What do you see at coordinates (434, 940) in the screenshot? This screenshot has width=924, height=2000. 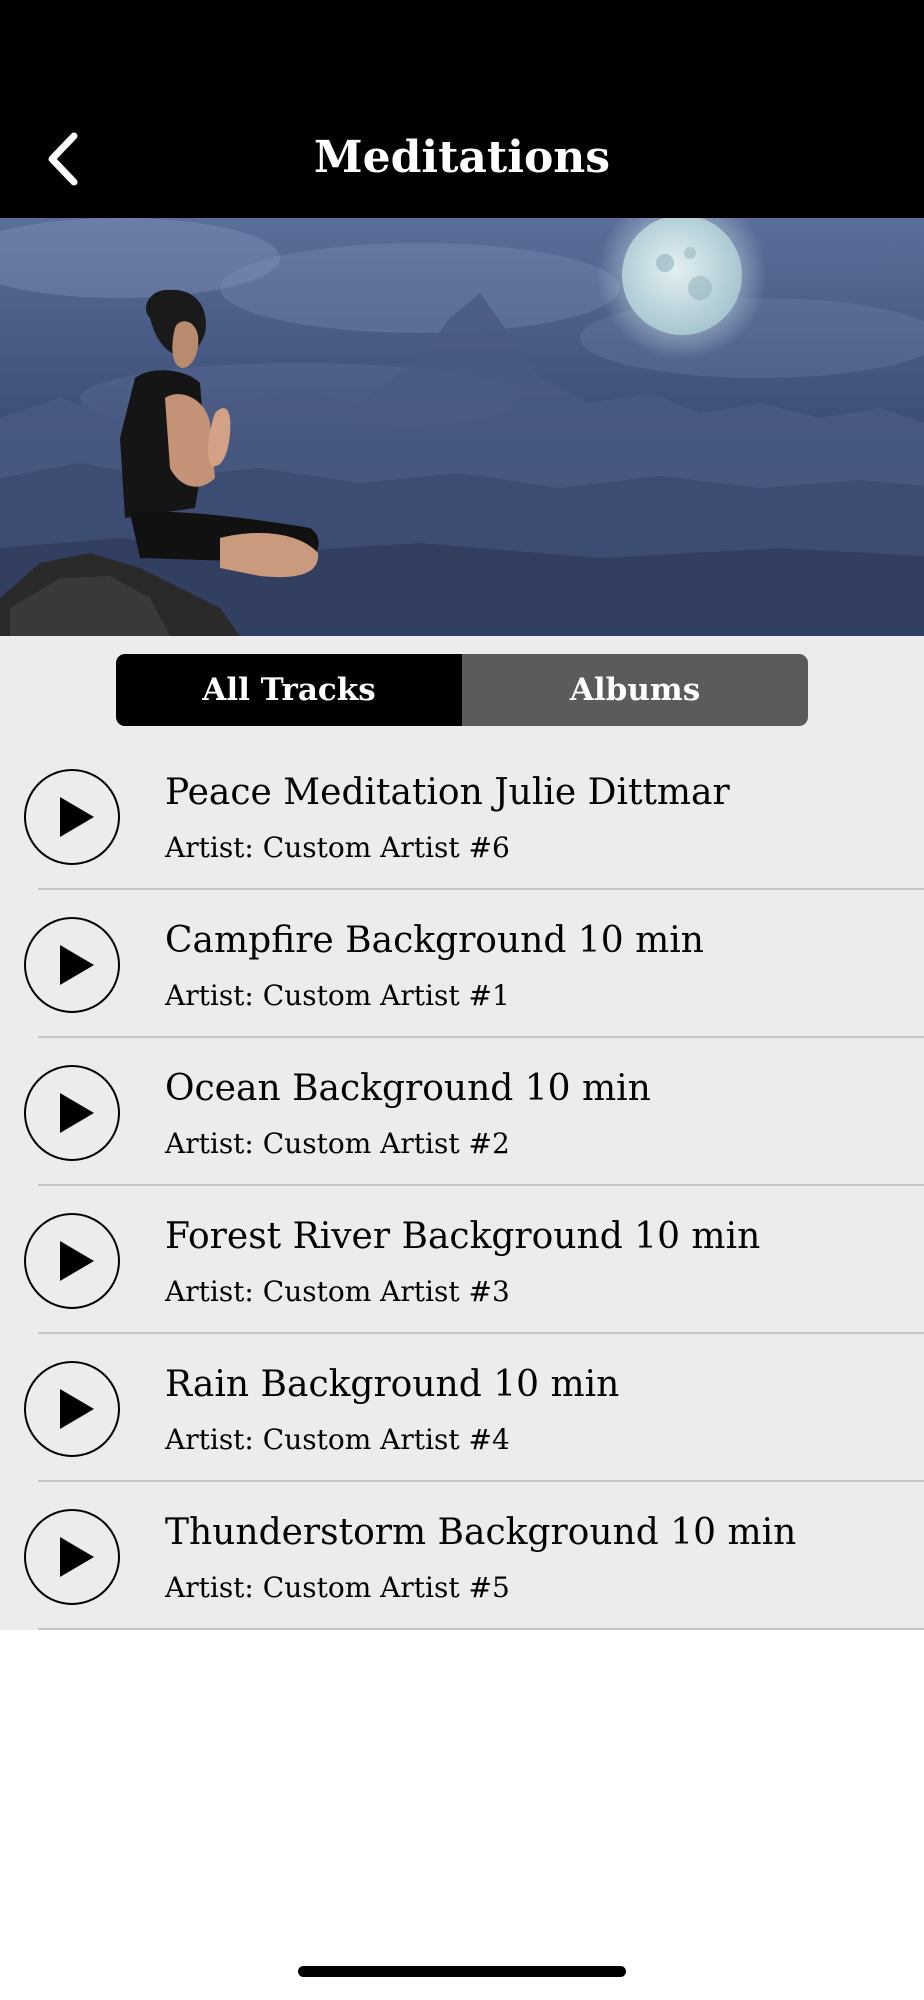 I see `track-title: Campfire Background 10 min` at bounding box center [434, 940].